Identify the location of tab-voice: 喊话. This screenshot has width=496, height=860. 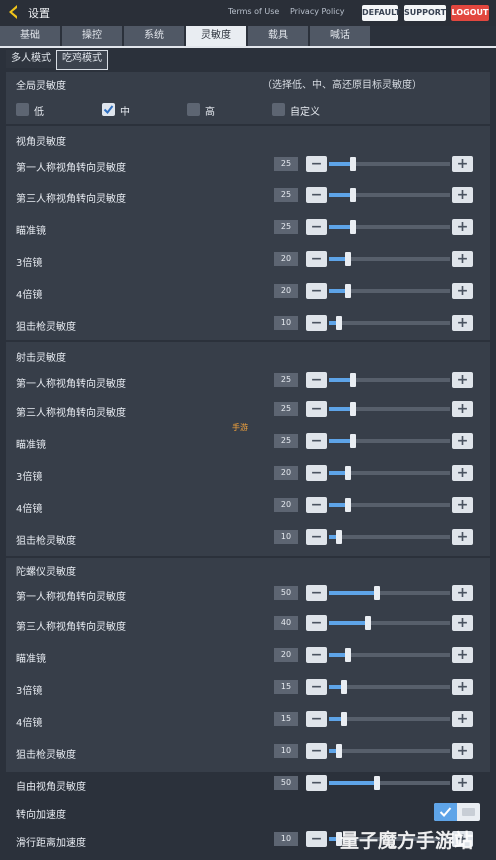
(340, 36).